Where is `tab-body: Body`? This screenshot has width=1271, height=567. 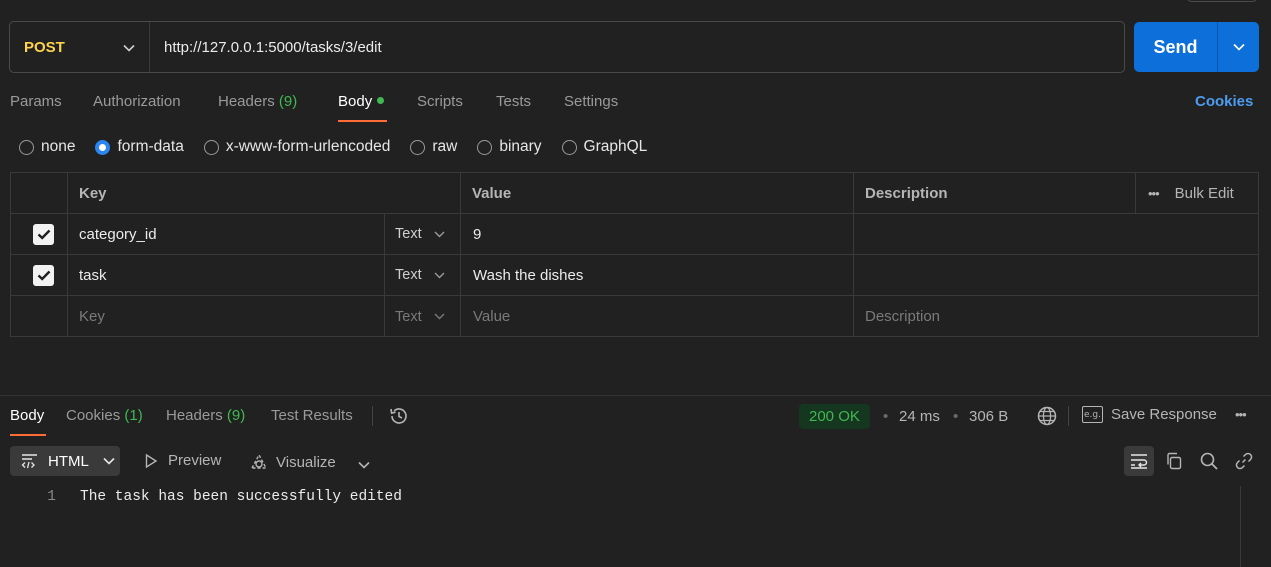 tab-body: Body is located at coordinates (361, 101).